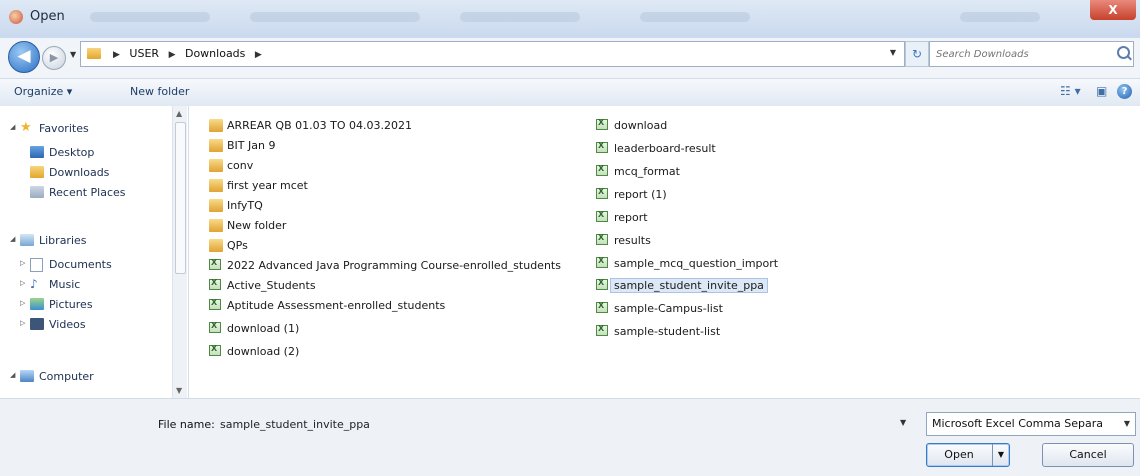  What do you see at coordinates (271, 285) in the screenshot?
I see `file-name: Active_Students` at bounding box center [271, 285].